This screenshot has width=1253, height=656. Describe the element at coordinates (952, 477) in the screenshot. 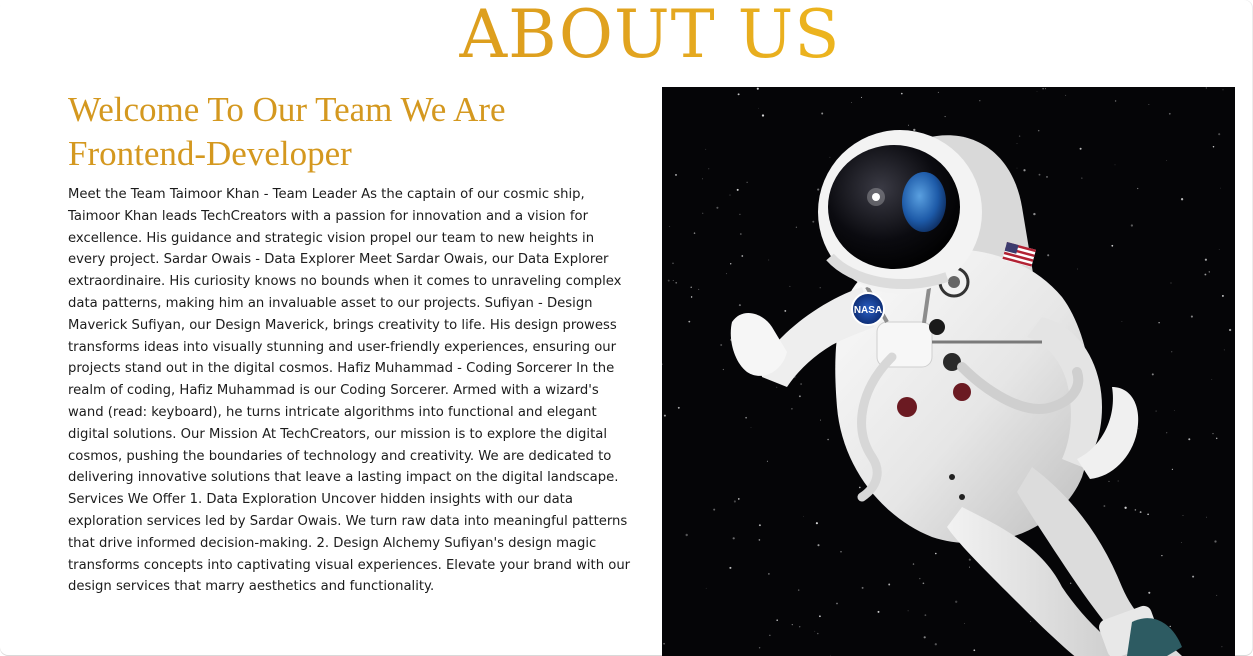

I see `suit-button` at that location.